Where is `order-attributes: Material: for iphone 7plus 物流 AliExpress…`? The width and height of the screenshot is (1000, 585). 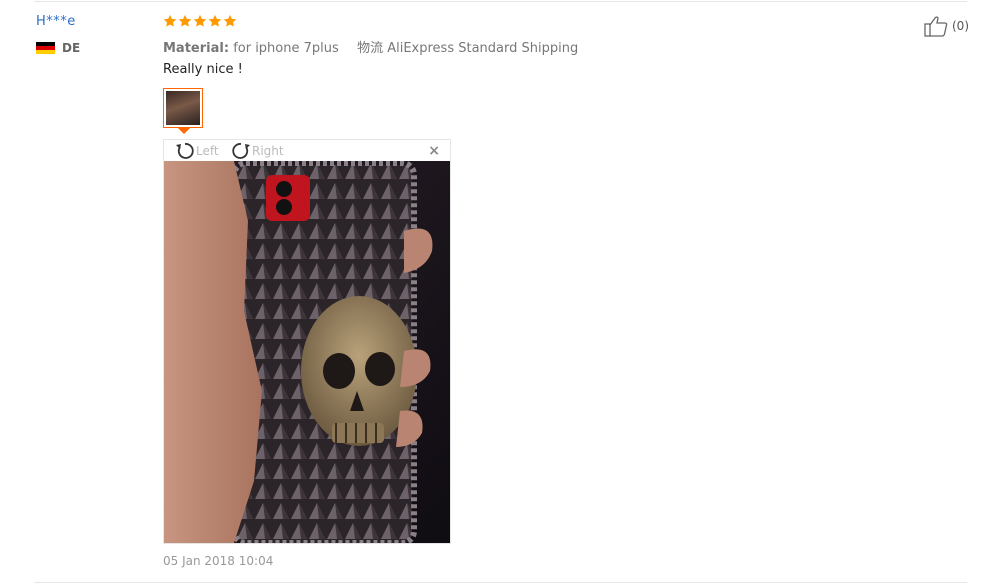
order-attributes: Material: for iphone 7plus 物流 AliExpress… is located at coordinates (370, 46).